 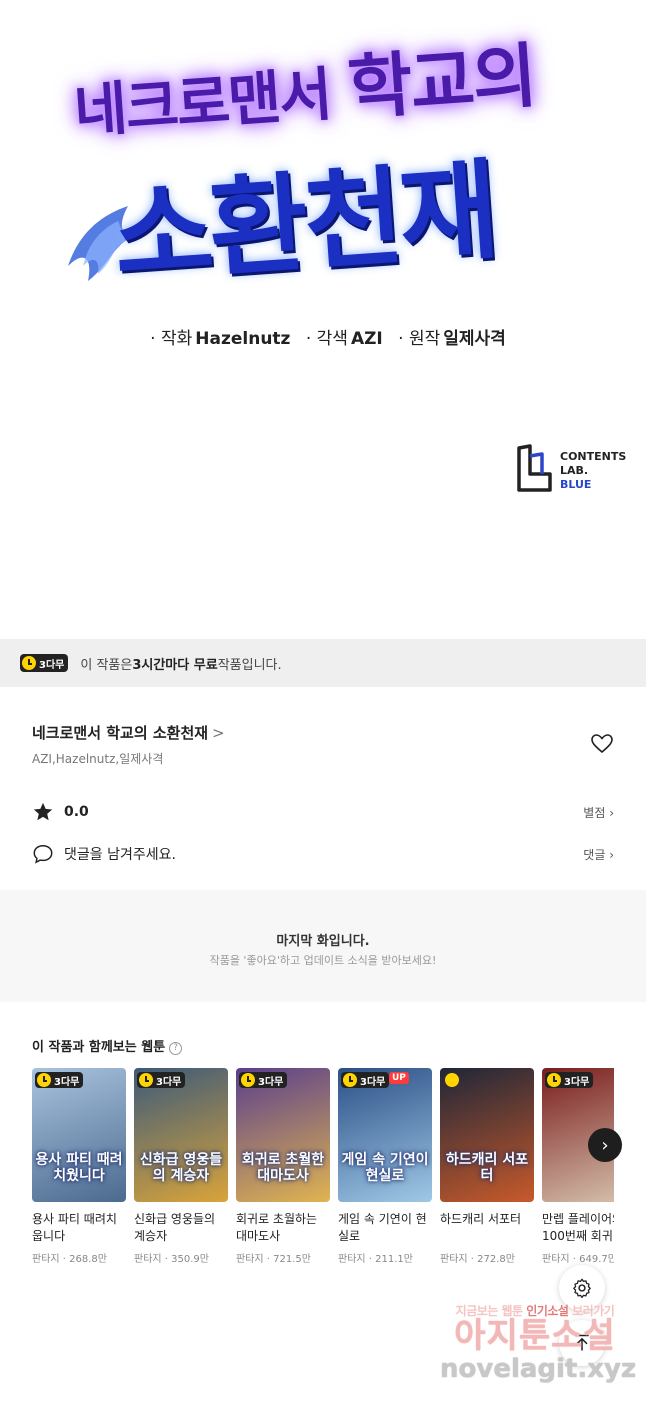 What do you see at coordinates (106, 665) in the screenshot?
I see `notice-text: 이 작품은` at bounding box center [106, 665].